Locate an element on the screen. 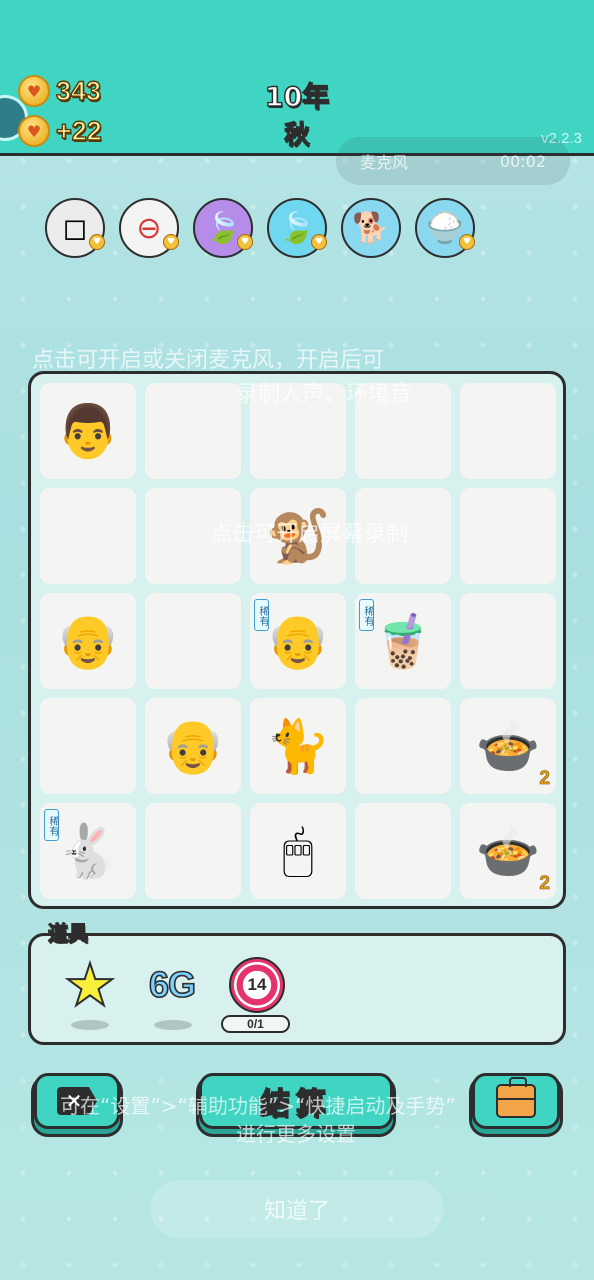 This screenshot has width=594, height=1280. board-cell: 🐒 is located at coordinates (298, 536).